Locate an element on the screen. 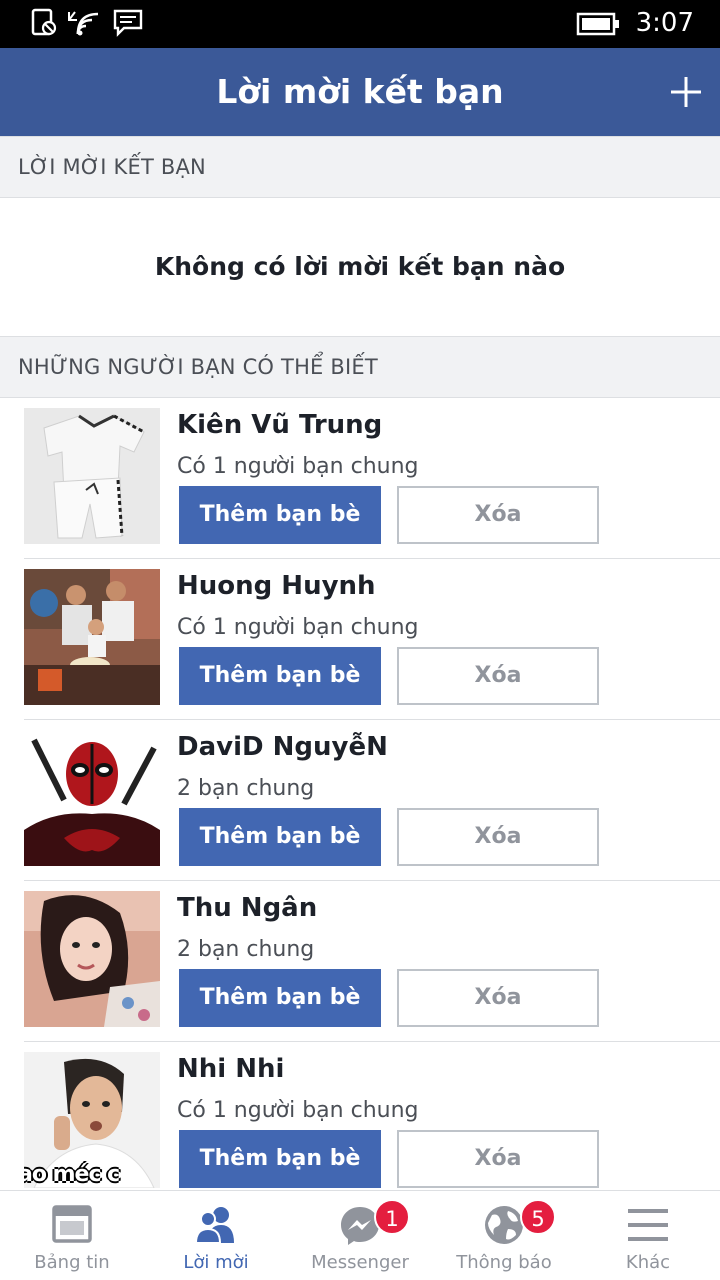 The width and height of the screenshot is (720, 1280). requests-heading: LỜI MỜI KẾT BẠN is located at coordinates (112, 167).